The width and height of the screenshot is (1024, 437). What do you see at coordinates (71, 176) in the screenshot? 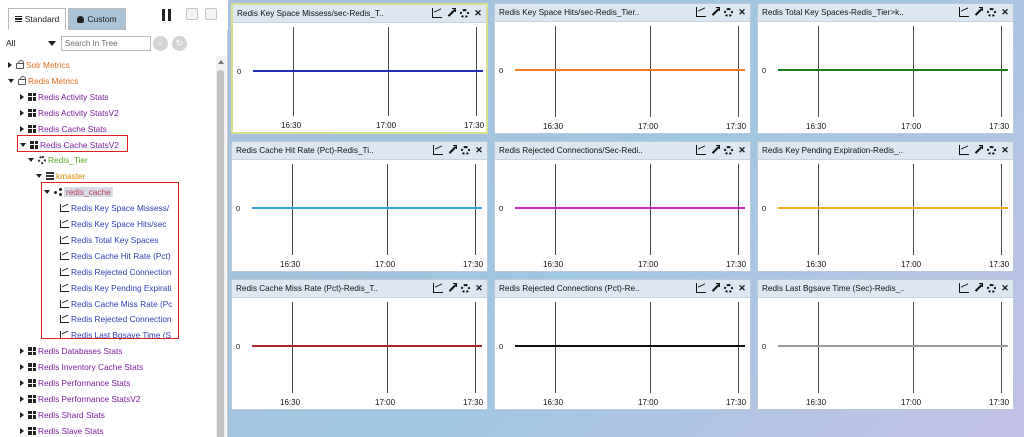
I see `tree-item-label: kmaster` at bounding box center [71, 176].